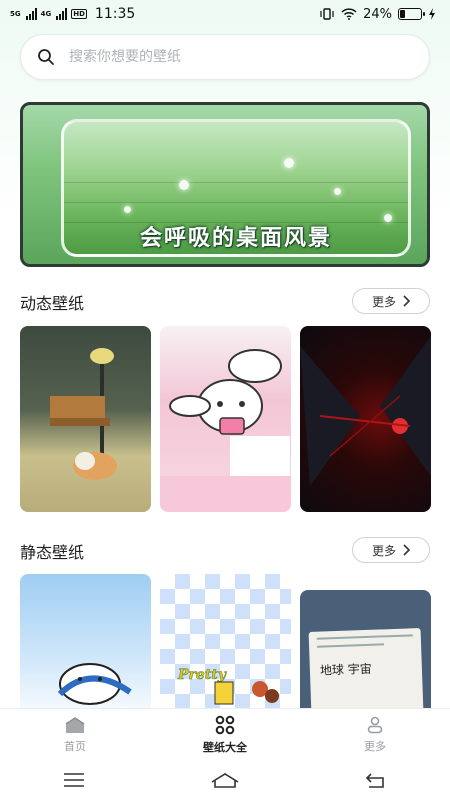 Image resolution: width=450 pixels, height=800 pixels. What do you see at coordinates (46, 13) in the screenshot?
I see `sim2-label: 4G` at bounding box center [46, 13].